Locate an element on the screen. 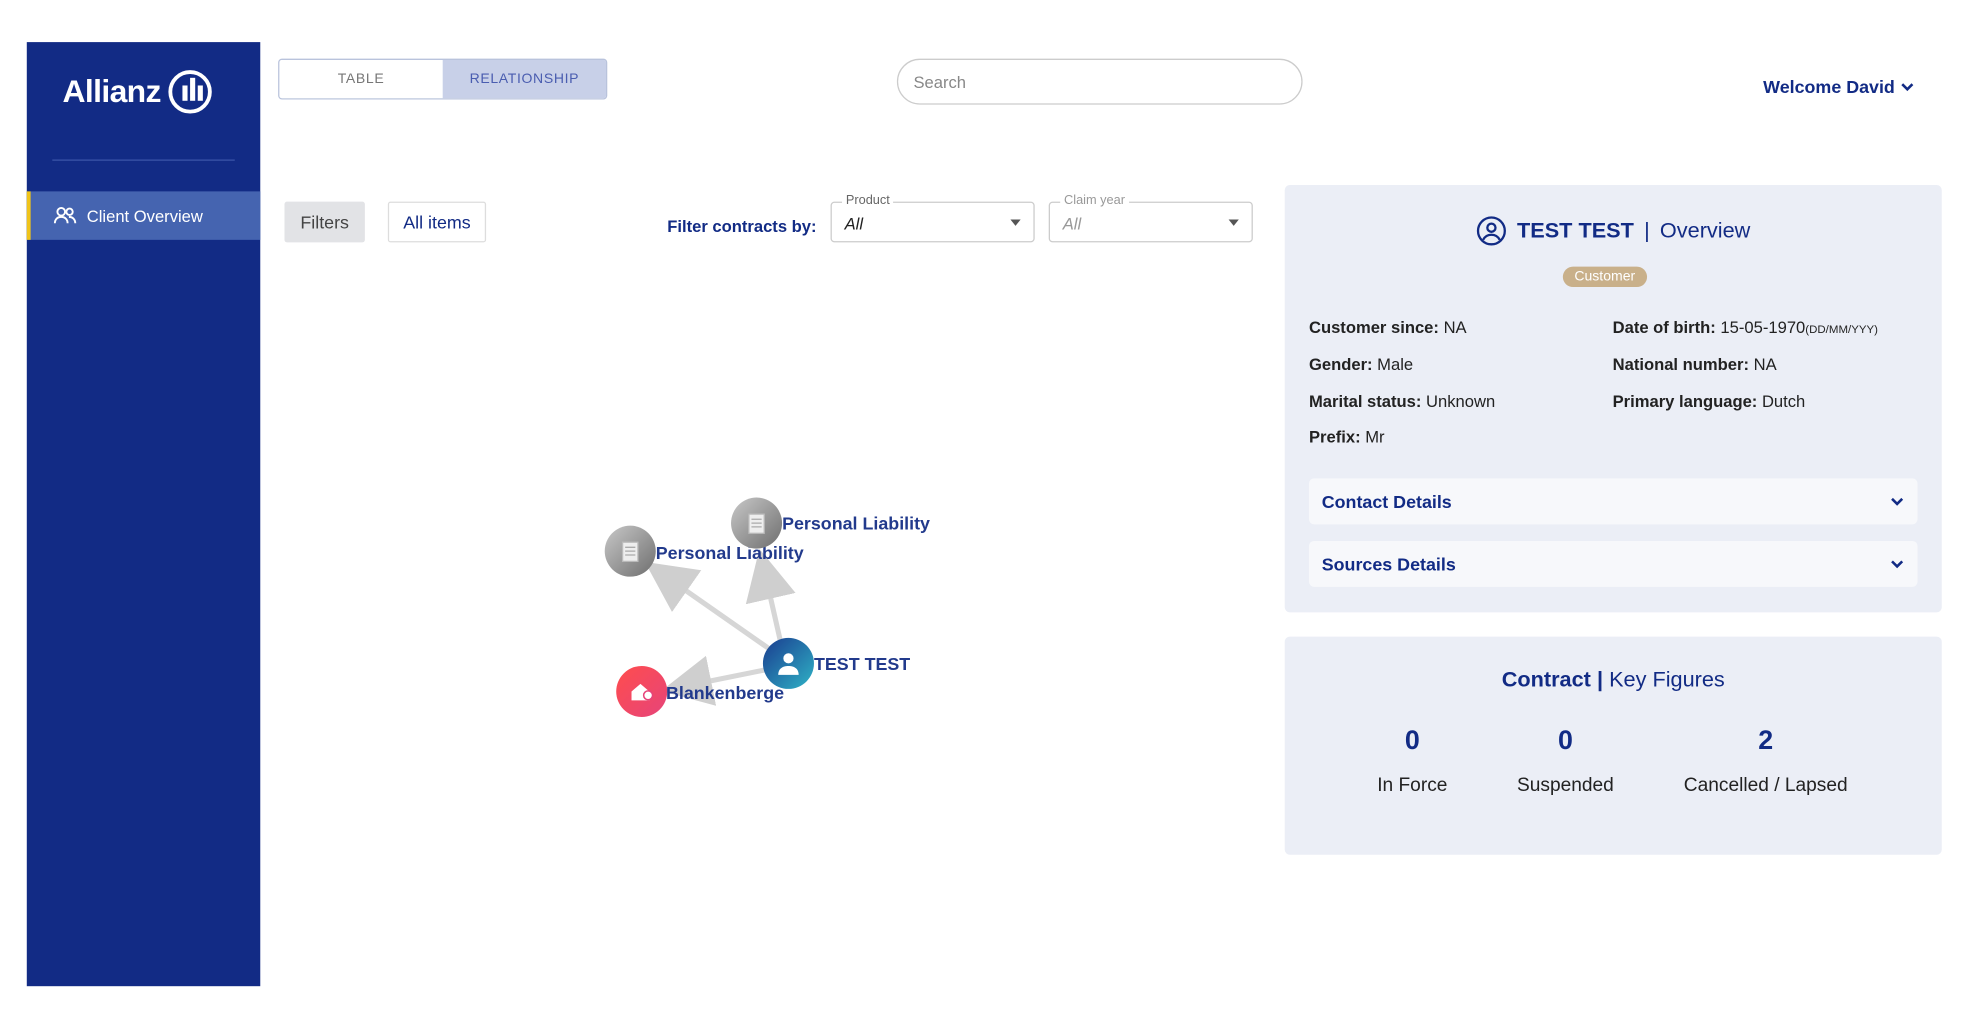 This screenshot has width=1973, height=1014. field-value: Male is located at coordinates (1395, 364).